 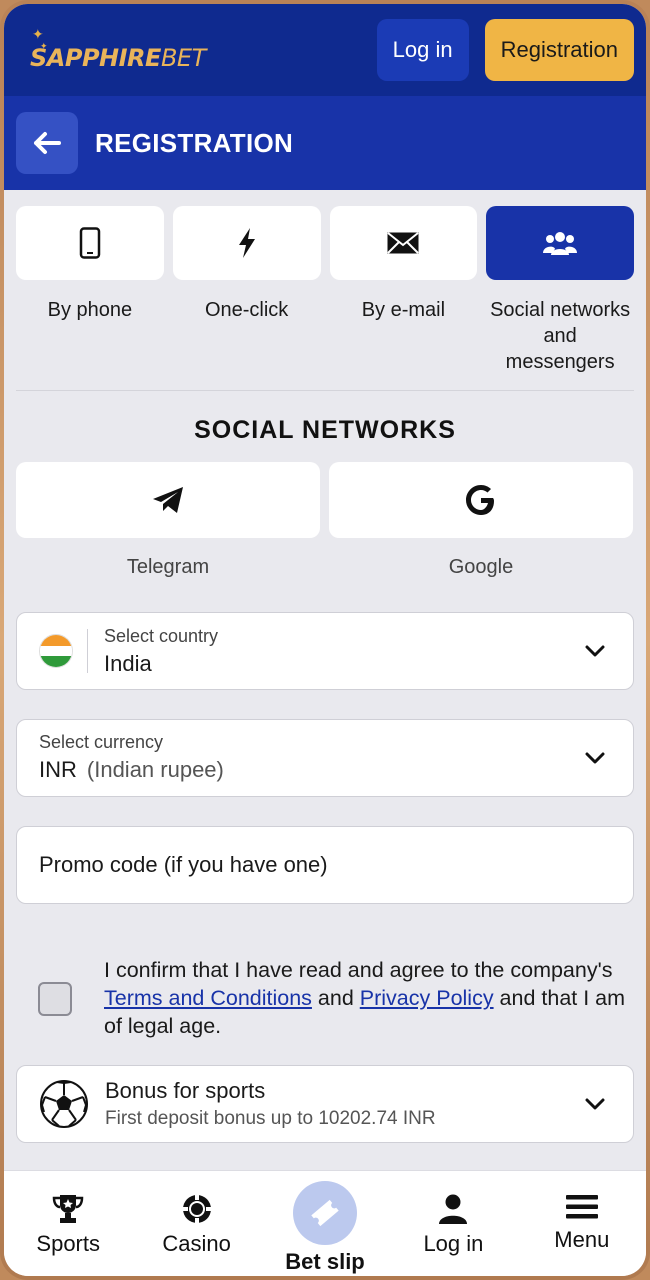 I want to click on bottom-nav: Sports Casino Bet slip Log in Menu, so click(x=325, y=1223).